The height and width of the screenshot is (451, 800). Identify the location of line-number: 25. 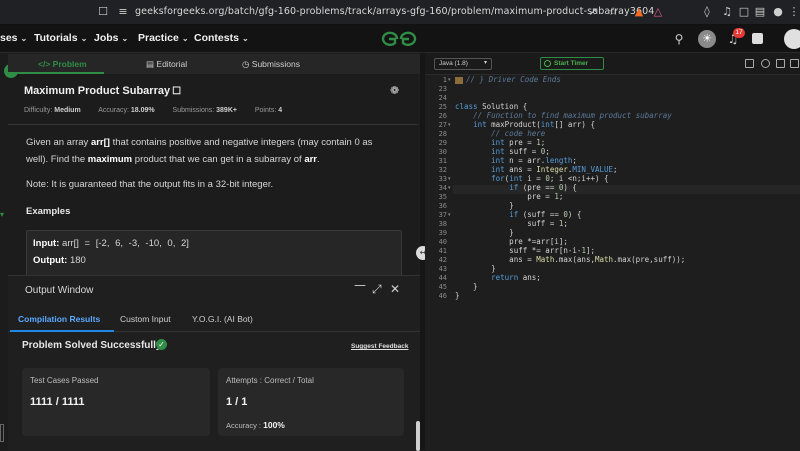
(442, 107).